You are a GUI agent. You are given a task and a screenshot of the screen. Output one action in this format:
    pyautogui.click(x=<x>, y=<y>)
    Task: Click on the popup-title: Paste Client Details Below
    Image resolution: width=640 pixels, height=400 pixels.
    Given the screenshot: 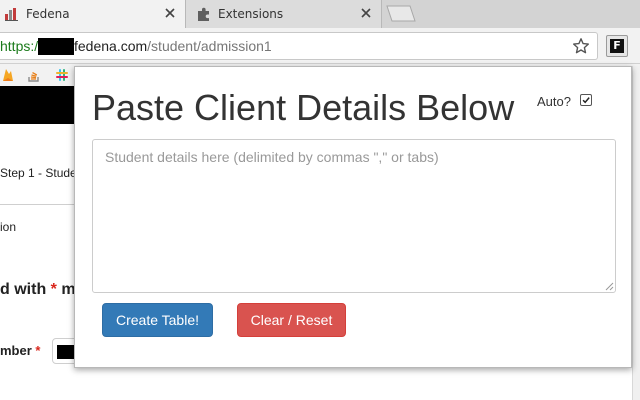 What is the action you would take?
    pyautogui.click(x=303, y=107)
    